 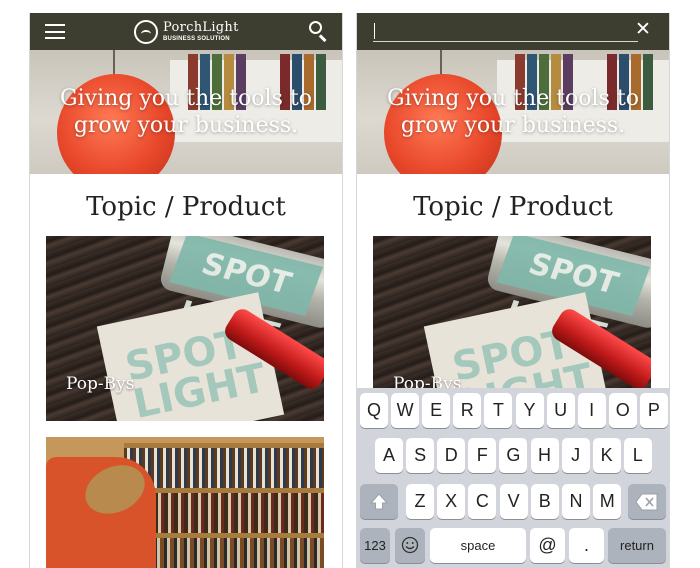 I want to click on key-o: O, so click(x=622, y=410).